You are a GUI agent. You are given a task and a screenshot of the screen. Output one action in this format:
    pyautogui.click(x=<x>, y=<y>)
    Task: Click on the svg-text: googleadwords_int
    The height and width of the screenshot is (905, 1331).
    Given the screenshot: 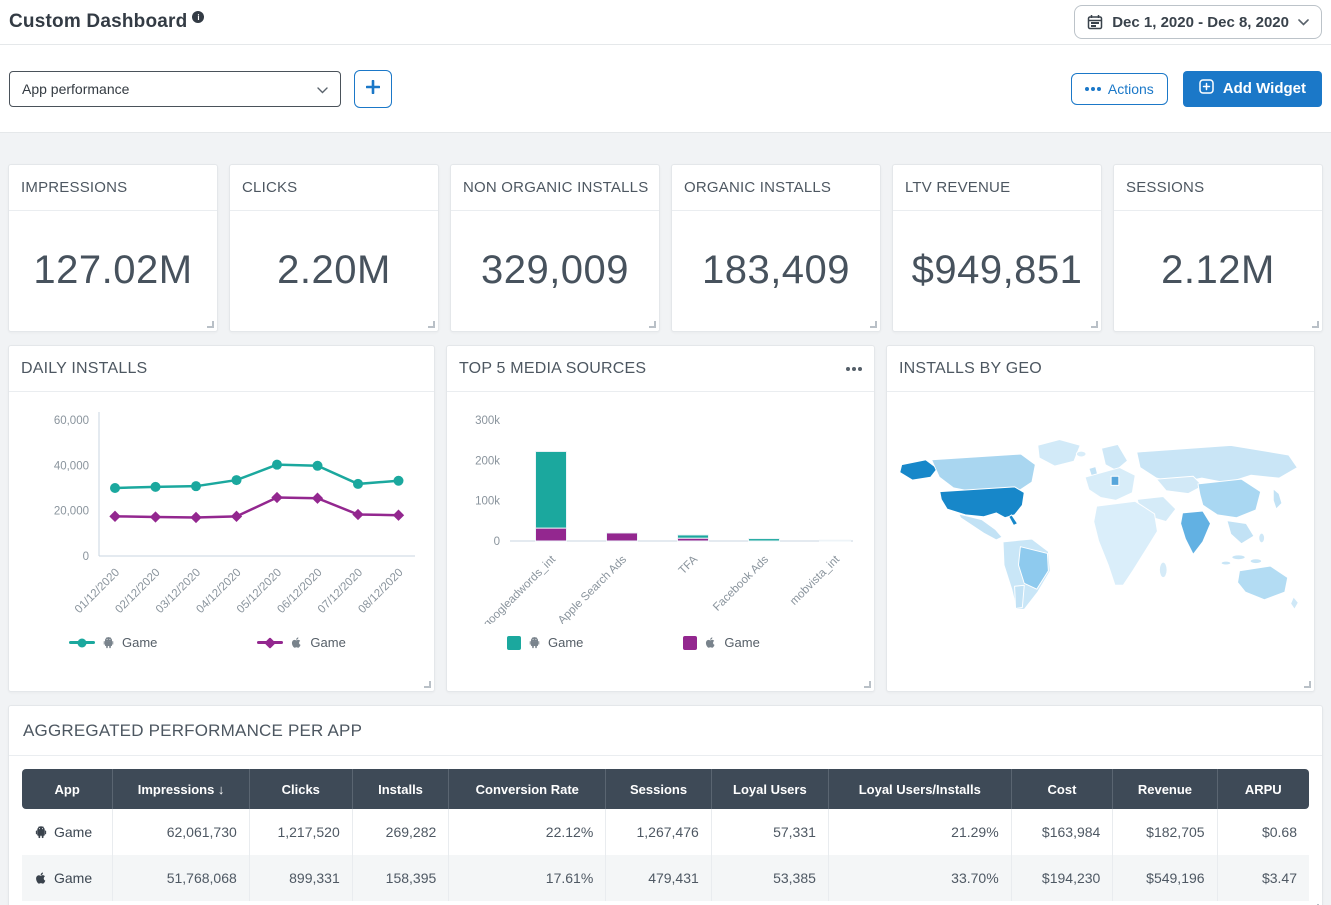 What is the action you would take?
    pyautogui.click(x=519, y=588)
    